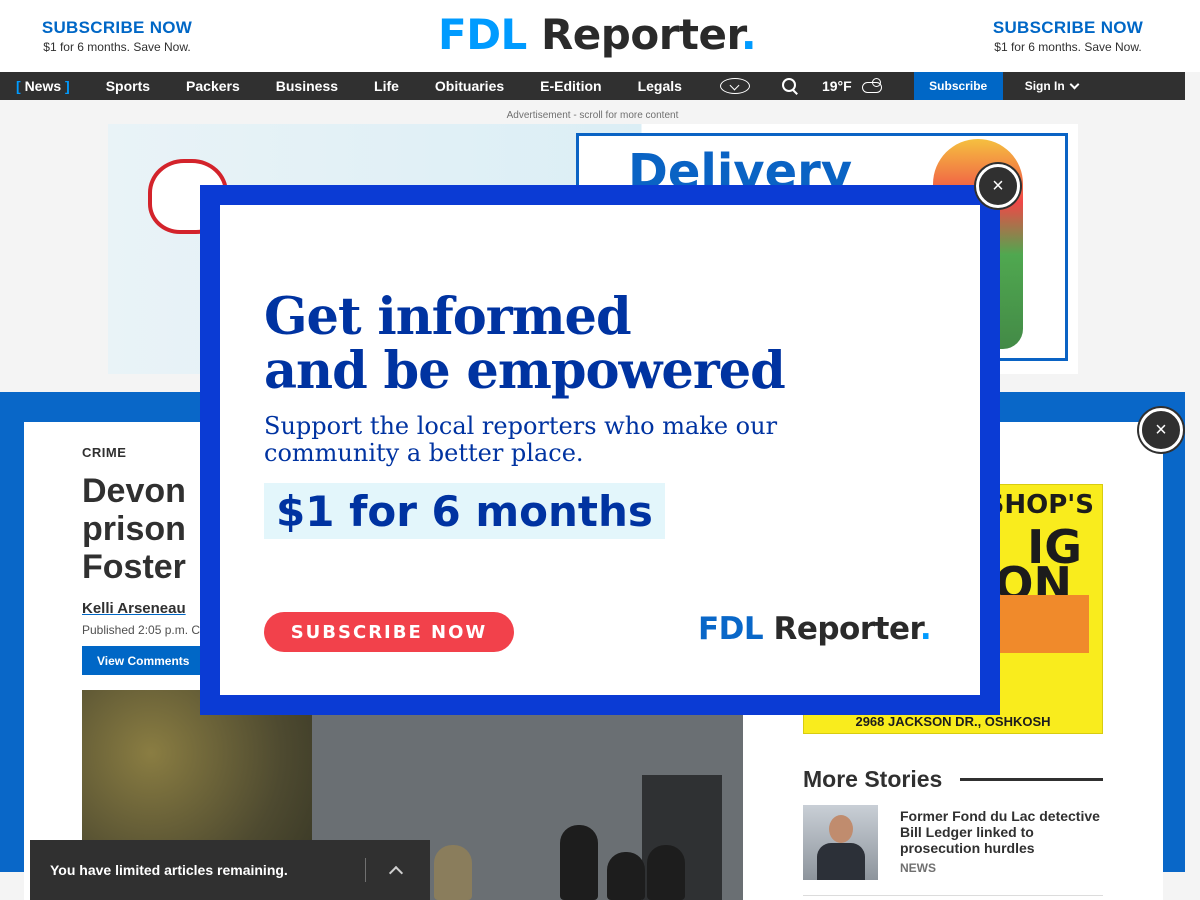 Image resolution: width=1200 pixels, height=900 pixels. What do you see at coordinates (146, 660) in the screenshot?
I see `view-comments-button: View Comments` at bounding box center [146, 660].